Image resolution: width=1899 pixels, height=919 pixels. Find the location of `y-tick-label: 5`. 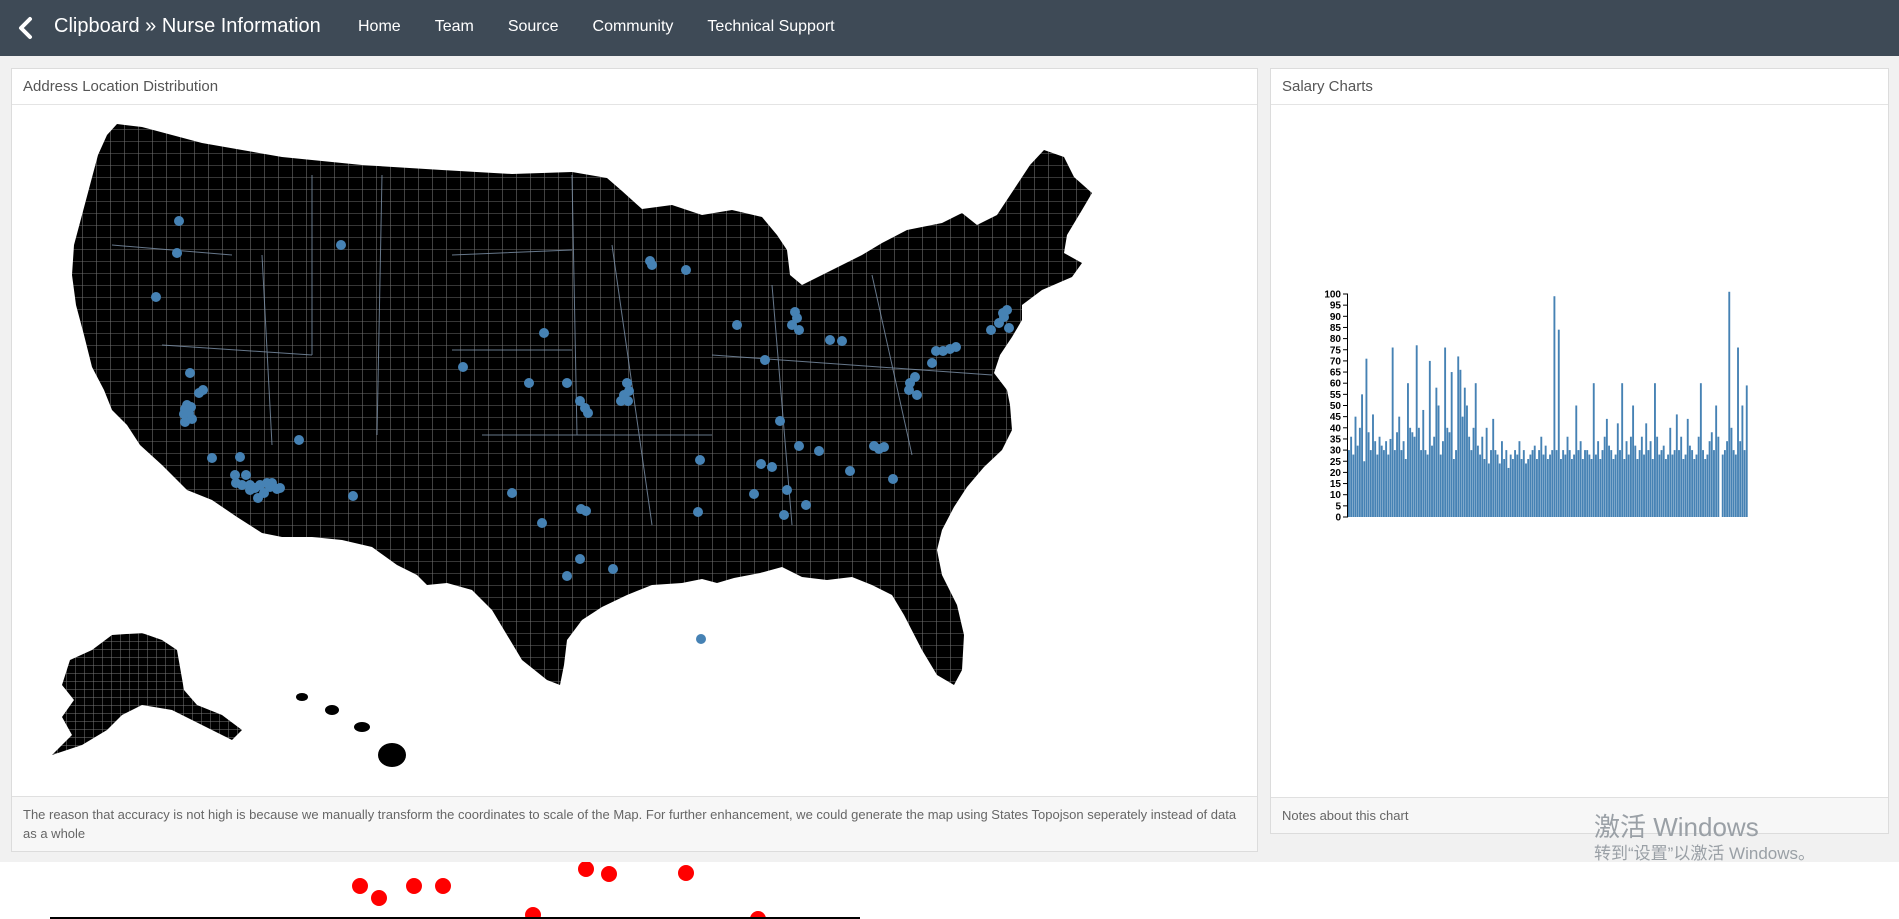

y-tick-label: 5 is located at coordinates (1338, 506).